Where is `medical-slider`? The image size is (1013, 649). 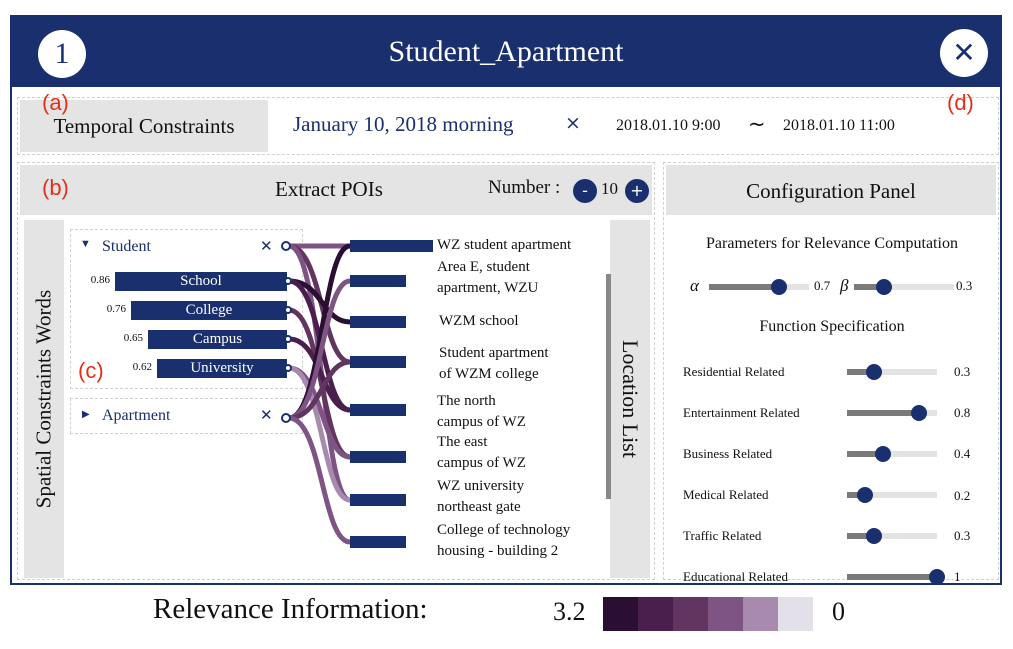 medical-slider is located at coordinates (892, 495).